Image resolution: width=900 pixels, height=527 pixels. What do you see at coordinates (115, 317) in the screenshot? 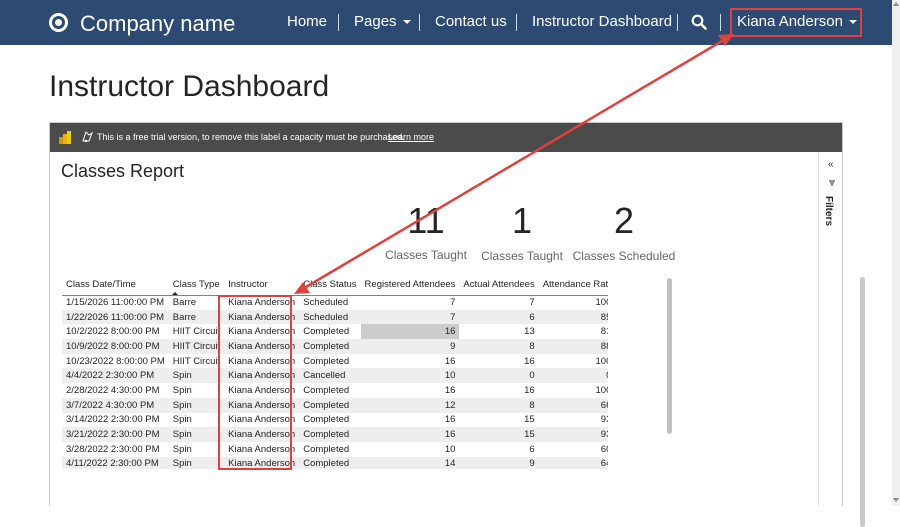
I see `cell-class-date: 1/22/2026 11:00:00 PM` at bounding box center [115, 317].